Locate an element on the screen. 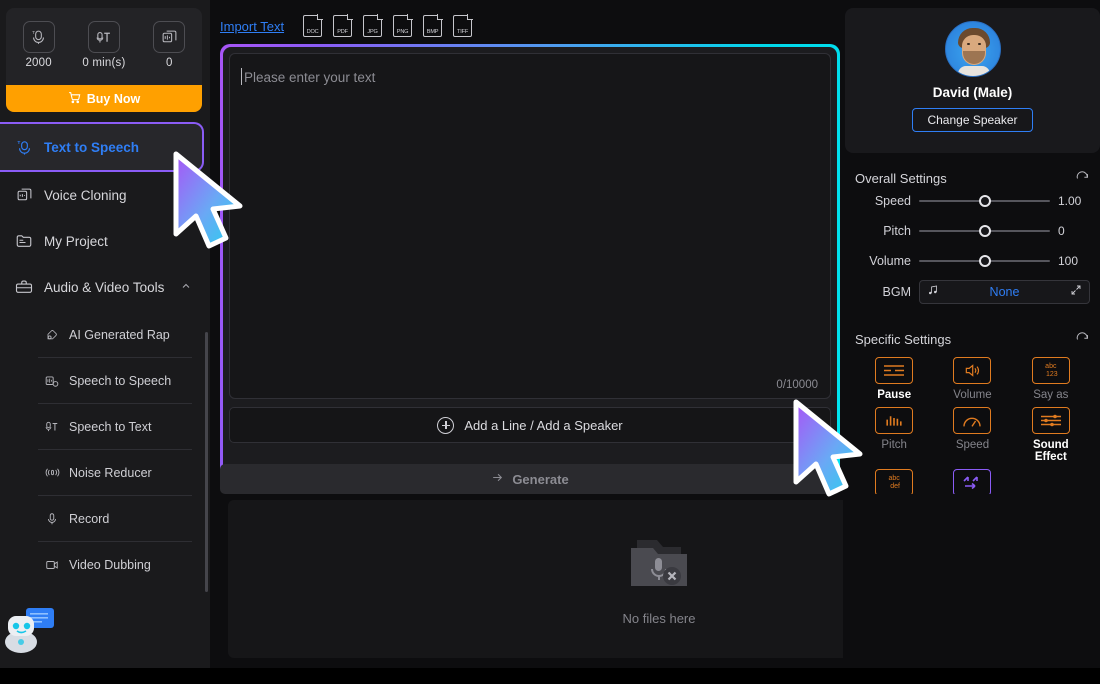 The image size is (1100, 684). chevron-up-icon is located at coordinates (186, 287).